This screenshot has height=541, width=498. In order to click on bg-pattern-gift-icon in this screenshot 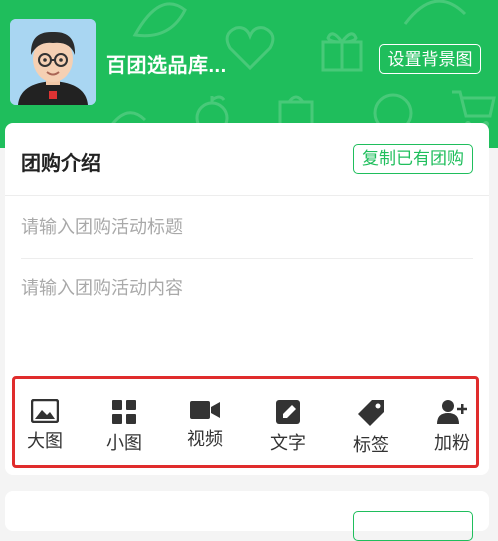, I will do `click(342, 52)`.